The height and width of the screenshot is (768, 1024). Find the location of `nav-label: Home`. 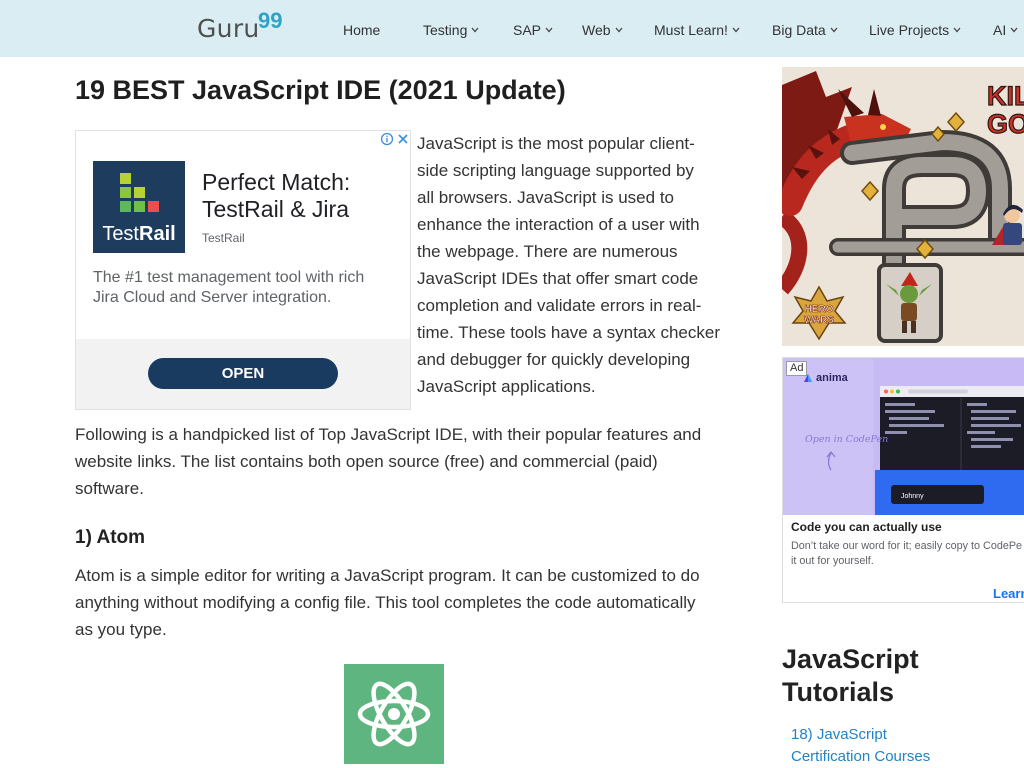

nav-label: Home is located at coordinates (362, 30).